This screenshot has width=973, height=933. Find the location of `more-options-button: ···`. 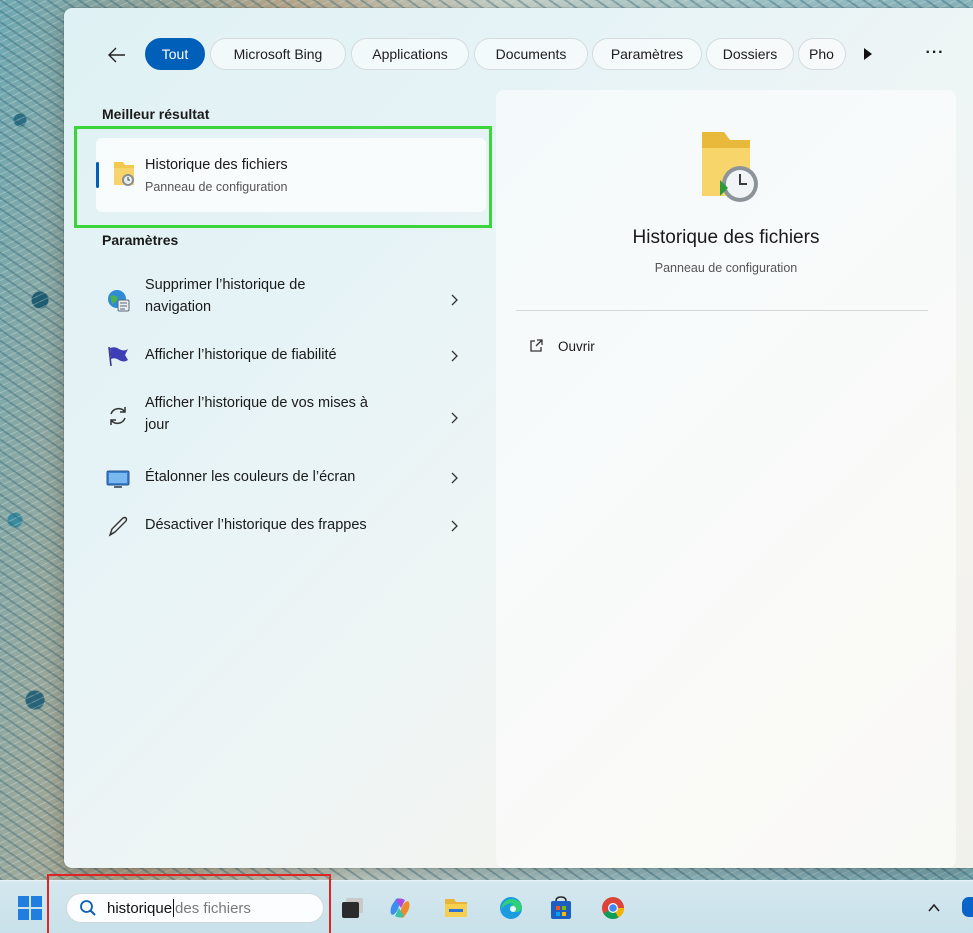

more-options-button: ··· is located at coordinates (935, 53).